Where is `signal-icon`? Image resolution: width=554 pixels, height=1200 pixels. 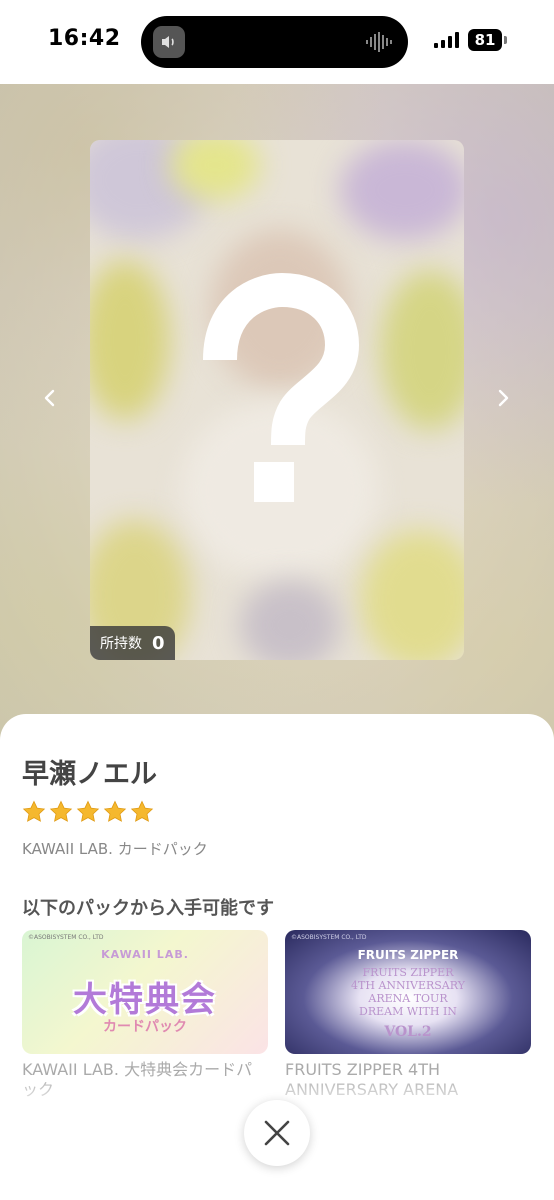 signal-icon is located at coordinates (446, 40).